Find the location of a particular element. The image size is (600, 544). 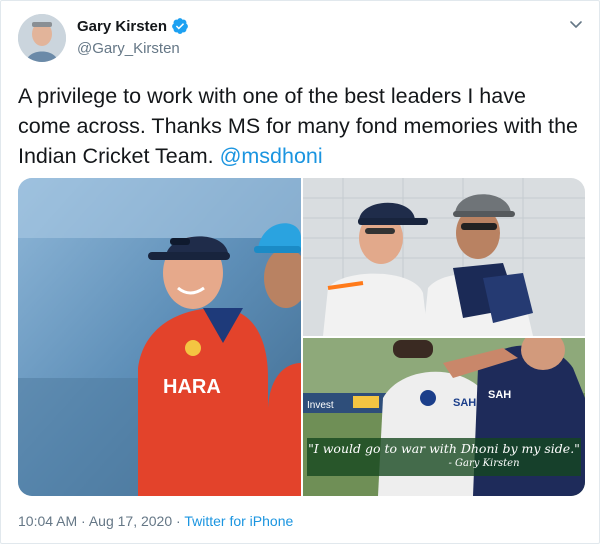

author-handle: @Gary_Kirsten is located at coordinates (128, 48).